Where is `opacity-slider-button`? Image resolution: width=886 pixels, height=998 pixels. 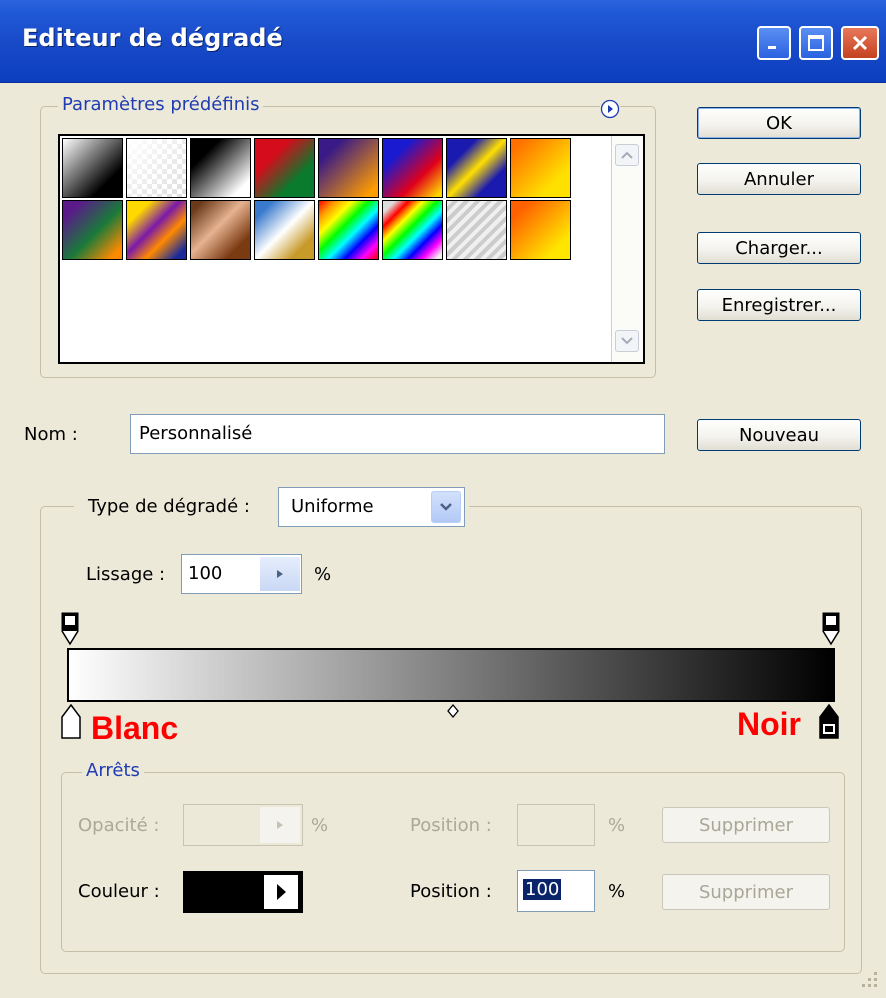
opacity-slider-button is located at coordinates (280, 825).